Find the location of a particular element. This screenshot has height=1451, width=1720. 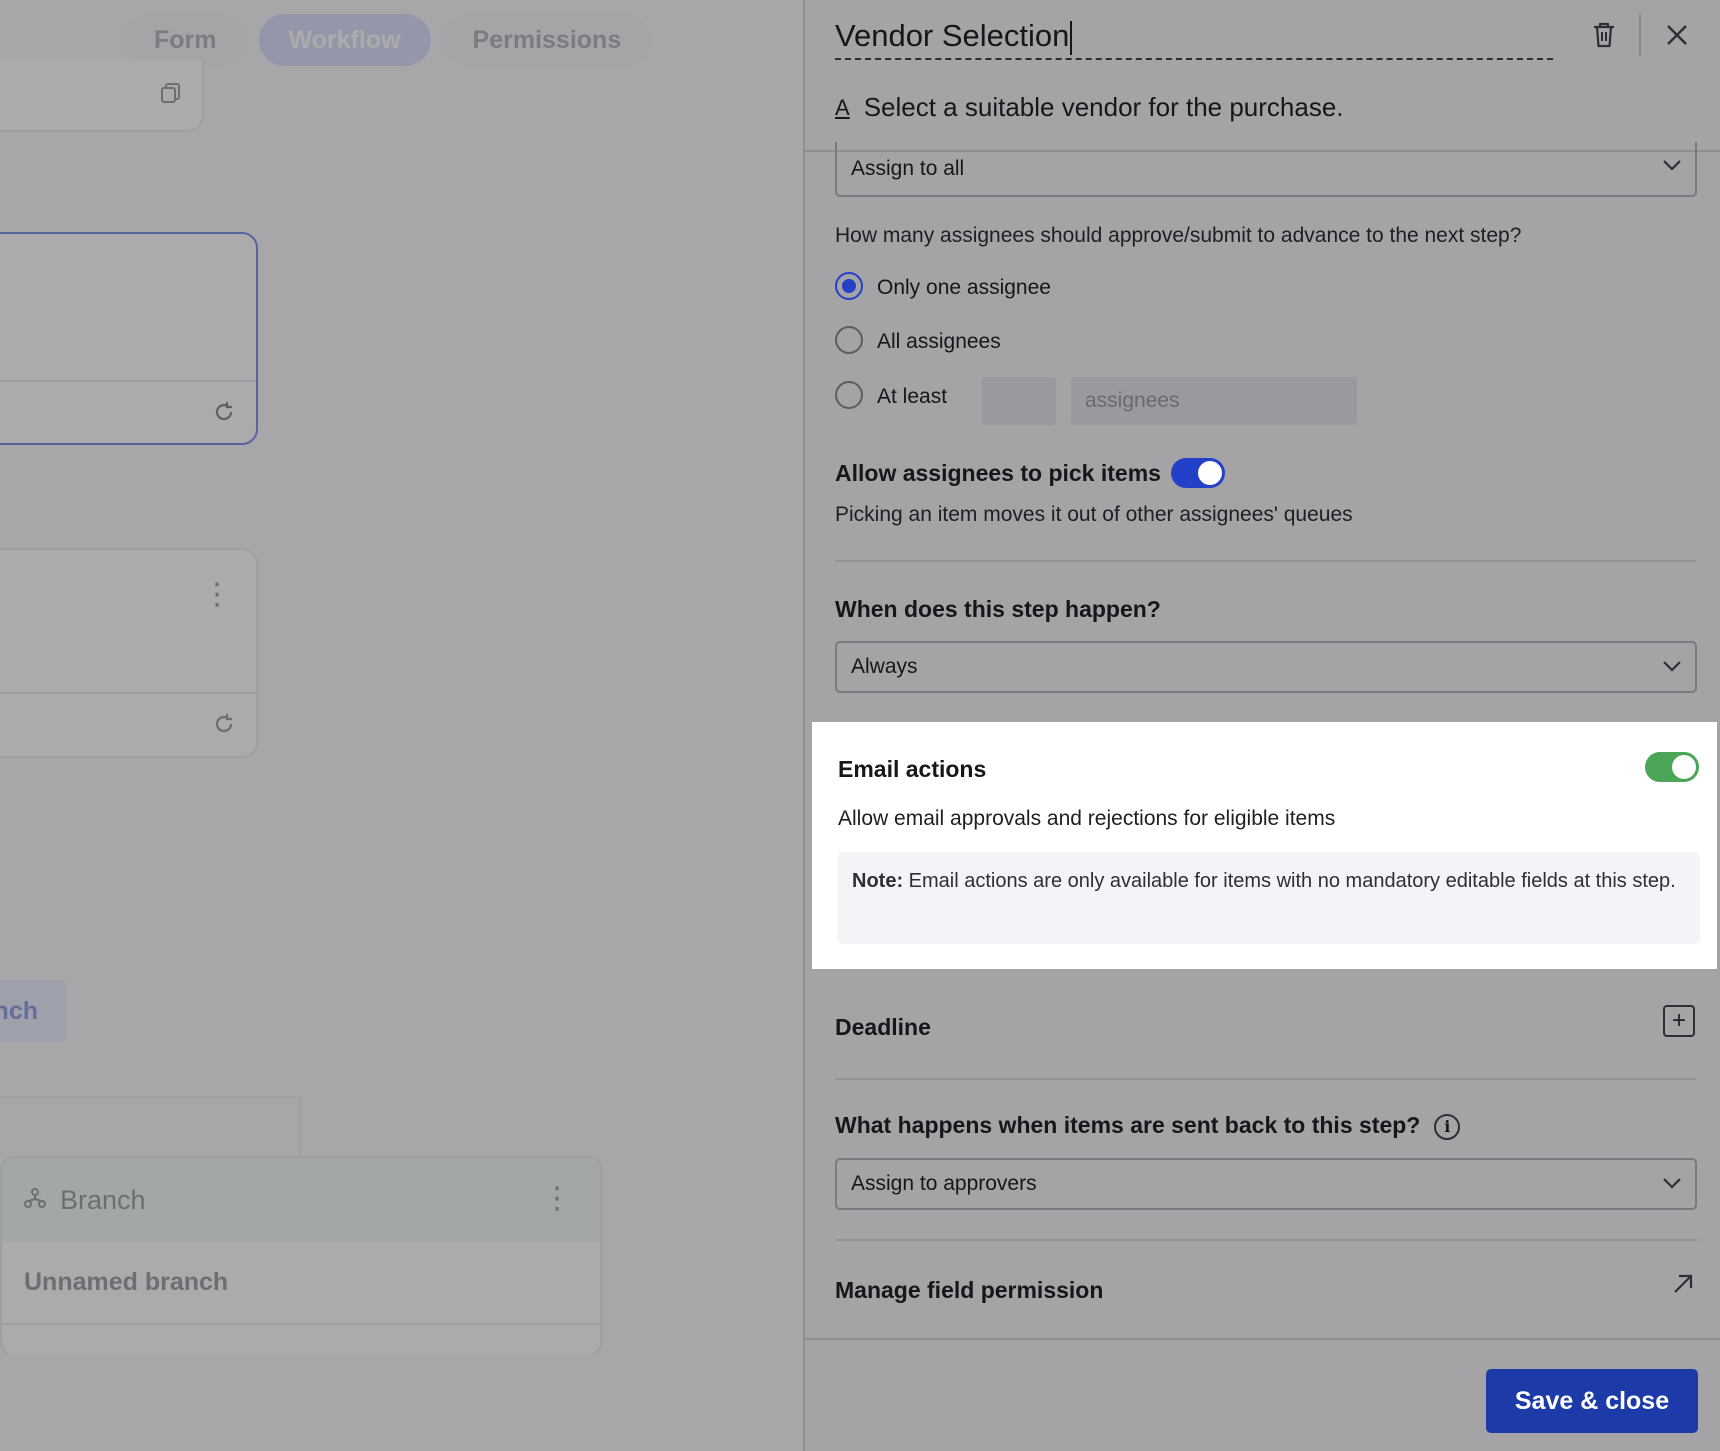

canvas-bottom is located at coordinates (401, 1402).